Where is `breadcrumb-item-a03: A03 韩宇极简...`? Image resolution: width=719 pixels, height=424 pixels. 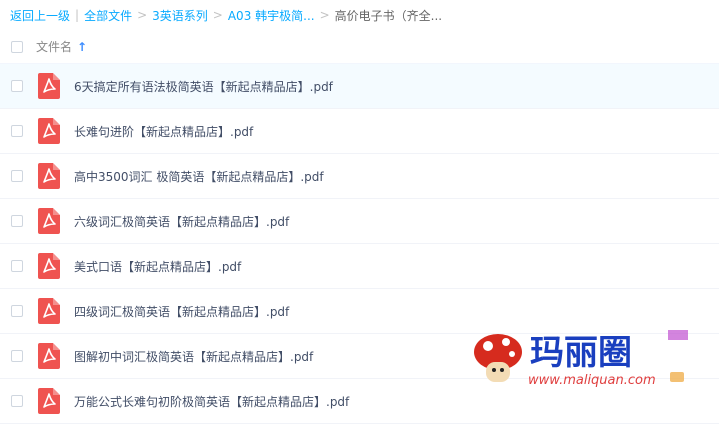
breadcrumb-item-a03: A03 韩宇极简... is located at coordinates (271, 15).